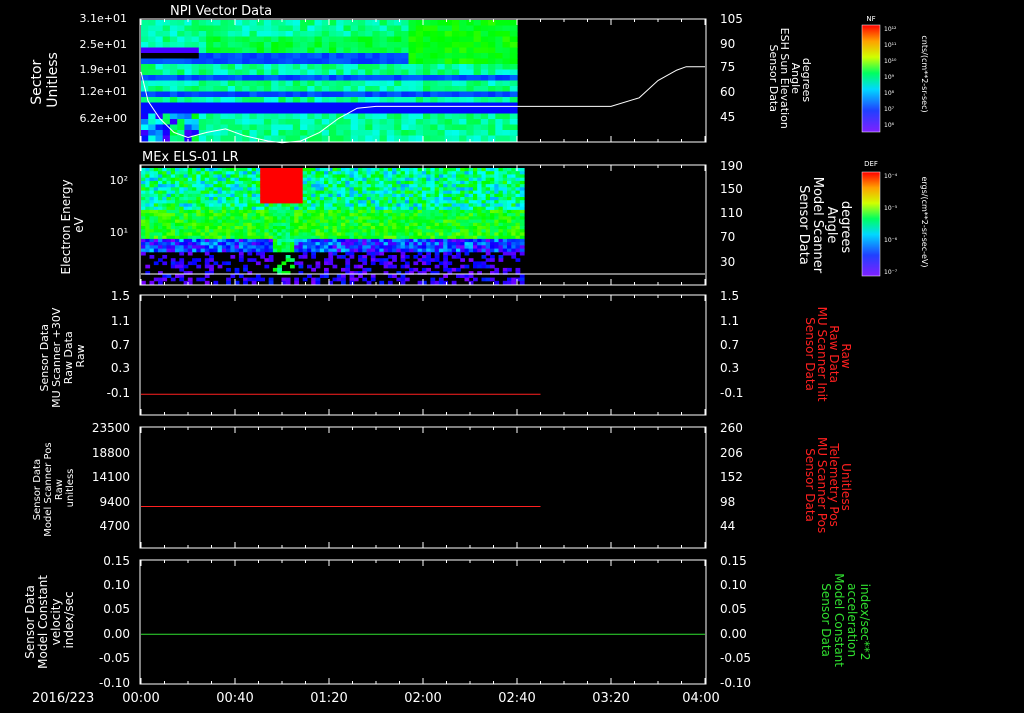 Image resolution: width=1024 pixels, height=713 pixels. Describe the element at coordinates (870, 19) in the screenshot. I see `npi-colorbar-title: NF` at that location.